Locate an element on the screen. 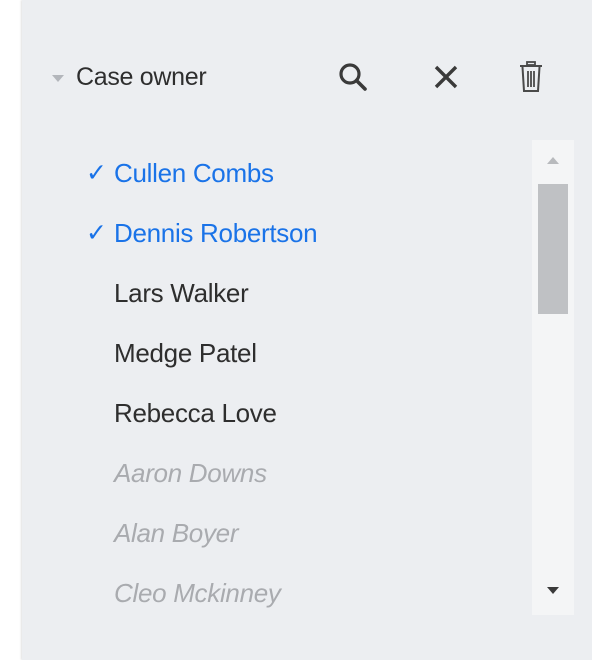  list-item-aaron-downs: Aaron Downs is located at coordinates (302, 473).